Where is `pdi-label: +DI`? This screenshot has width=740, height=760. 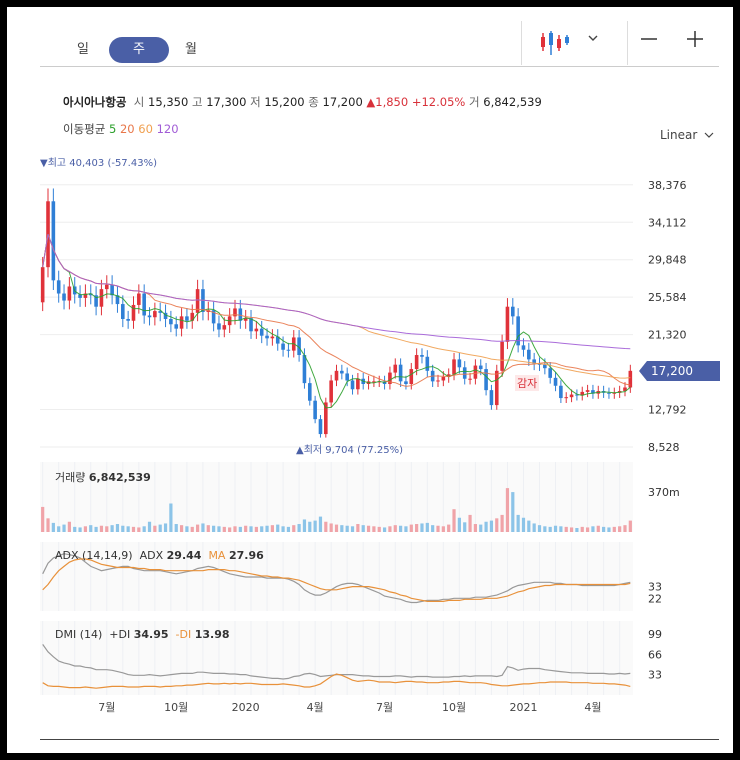
pdi-label: +DI is located at coordinates (120, 634).